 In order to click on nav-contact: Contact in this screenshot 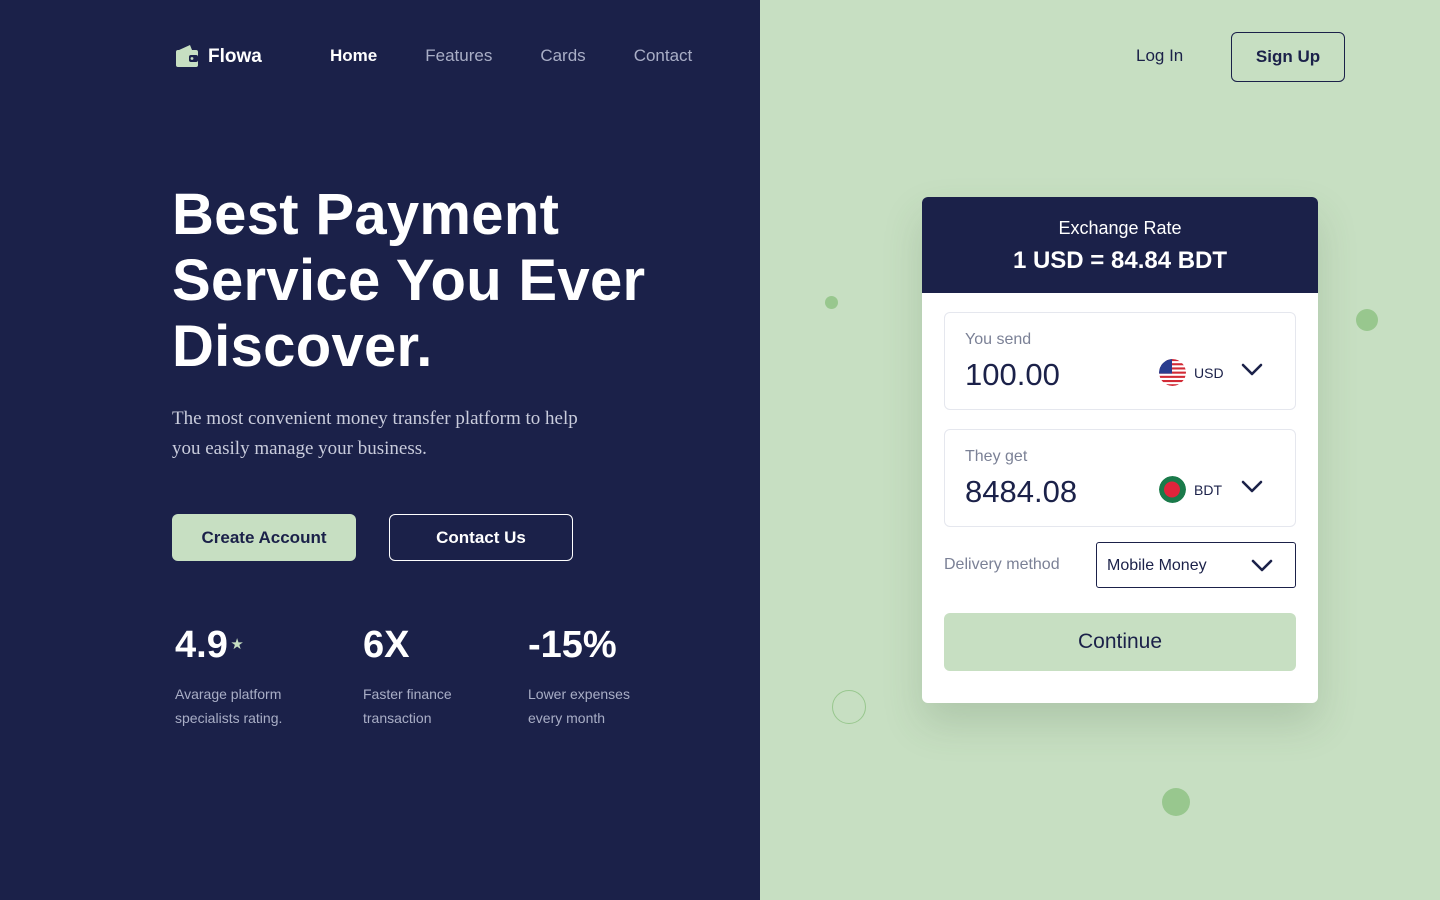, I will do `click(663, 56)`.